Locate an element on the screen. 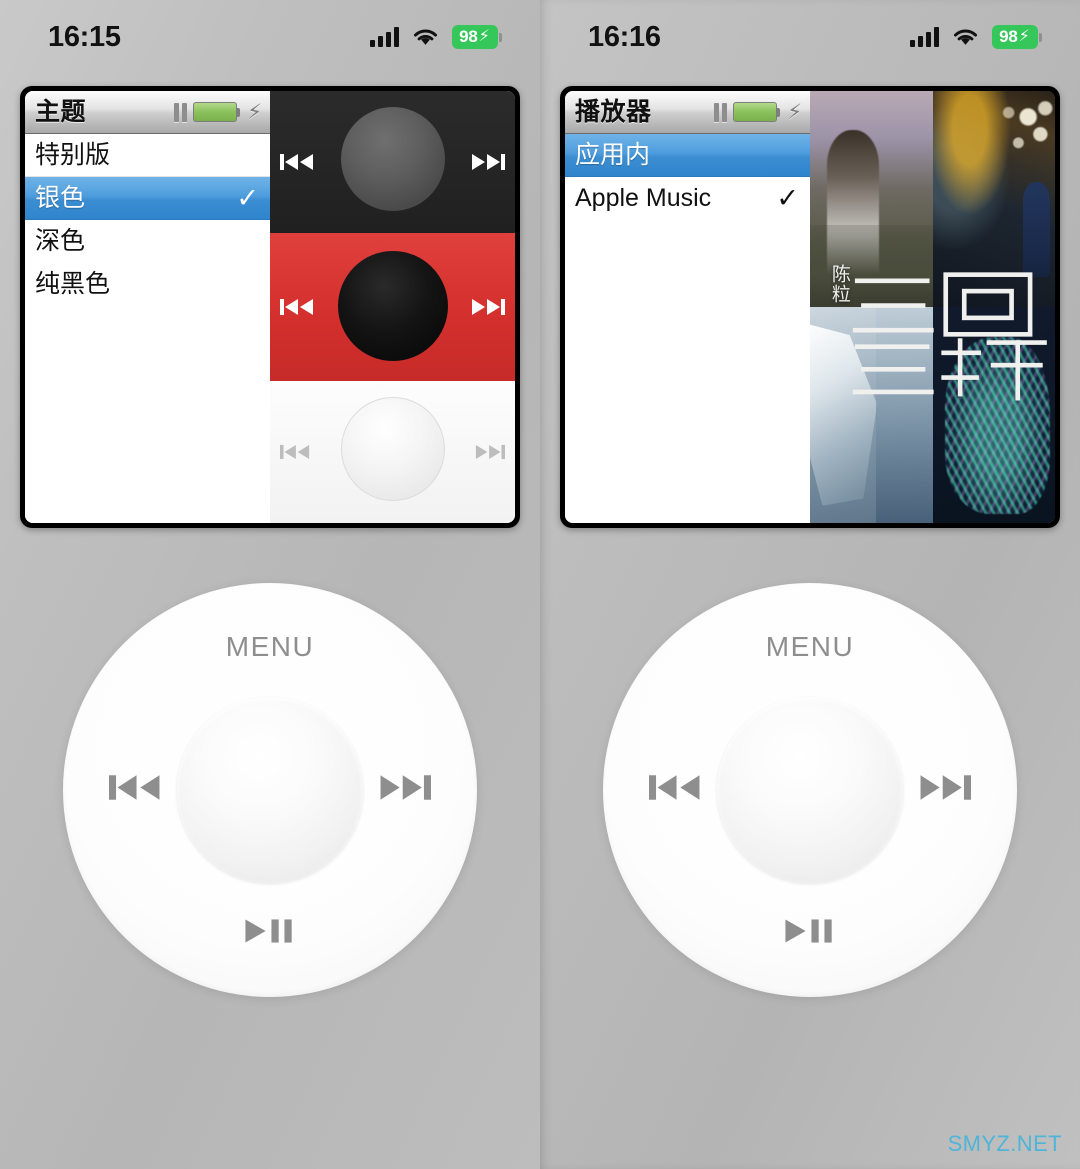  menu-item-label: 特别版 is located at coordinates (73, 154).